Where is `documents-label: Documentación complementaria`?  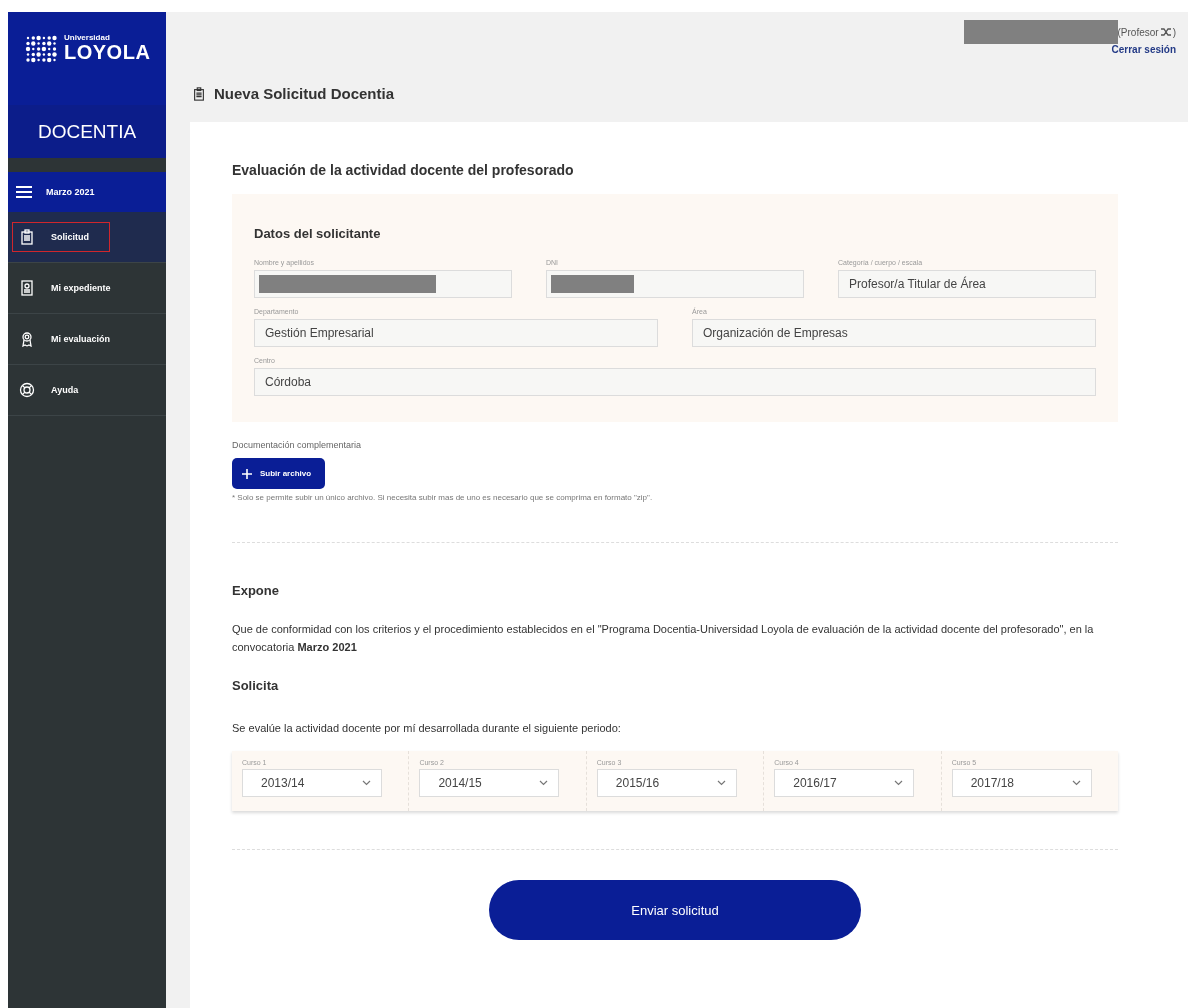
documents-label: Documentación complementaria is located at coordinates (297, 445).